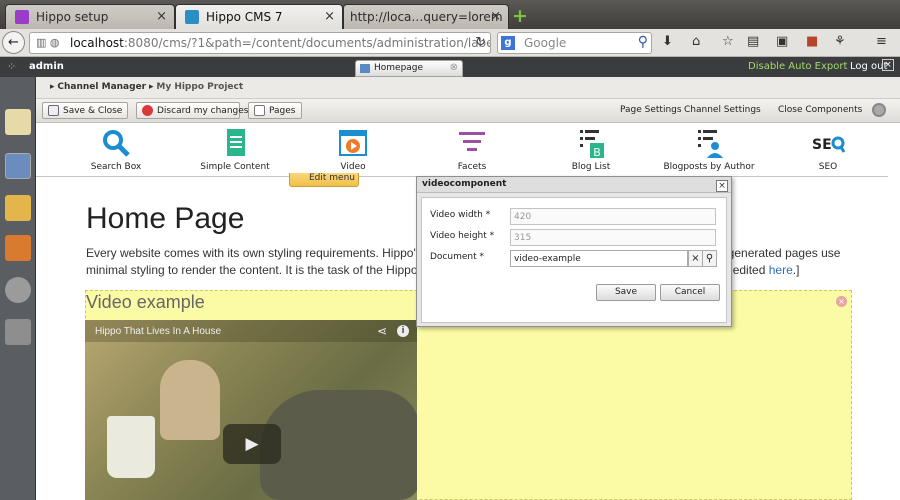  Describe the element at coordinates (18, 208) in the screenshot. I see `folder-icon` at that location.